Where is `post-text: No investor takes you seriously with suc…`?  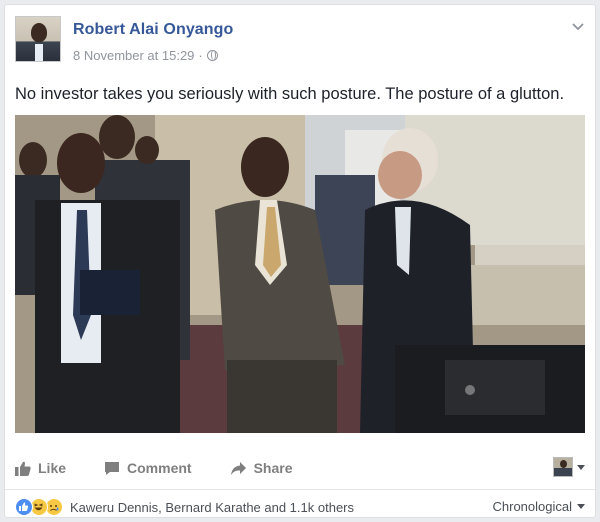 post-text: No investor takes you seriously with suc… is located at coordinates (290, 94).